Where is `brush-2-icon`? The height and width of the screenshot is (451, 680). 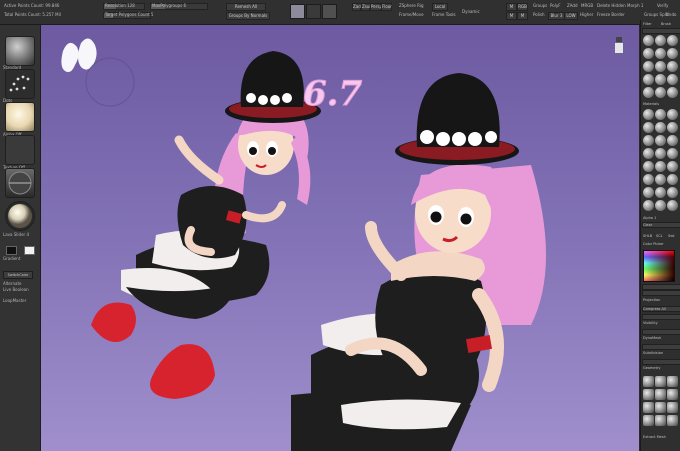 brush-2-icon is located at coordinates (660, 114).